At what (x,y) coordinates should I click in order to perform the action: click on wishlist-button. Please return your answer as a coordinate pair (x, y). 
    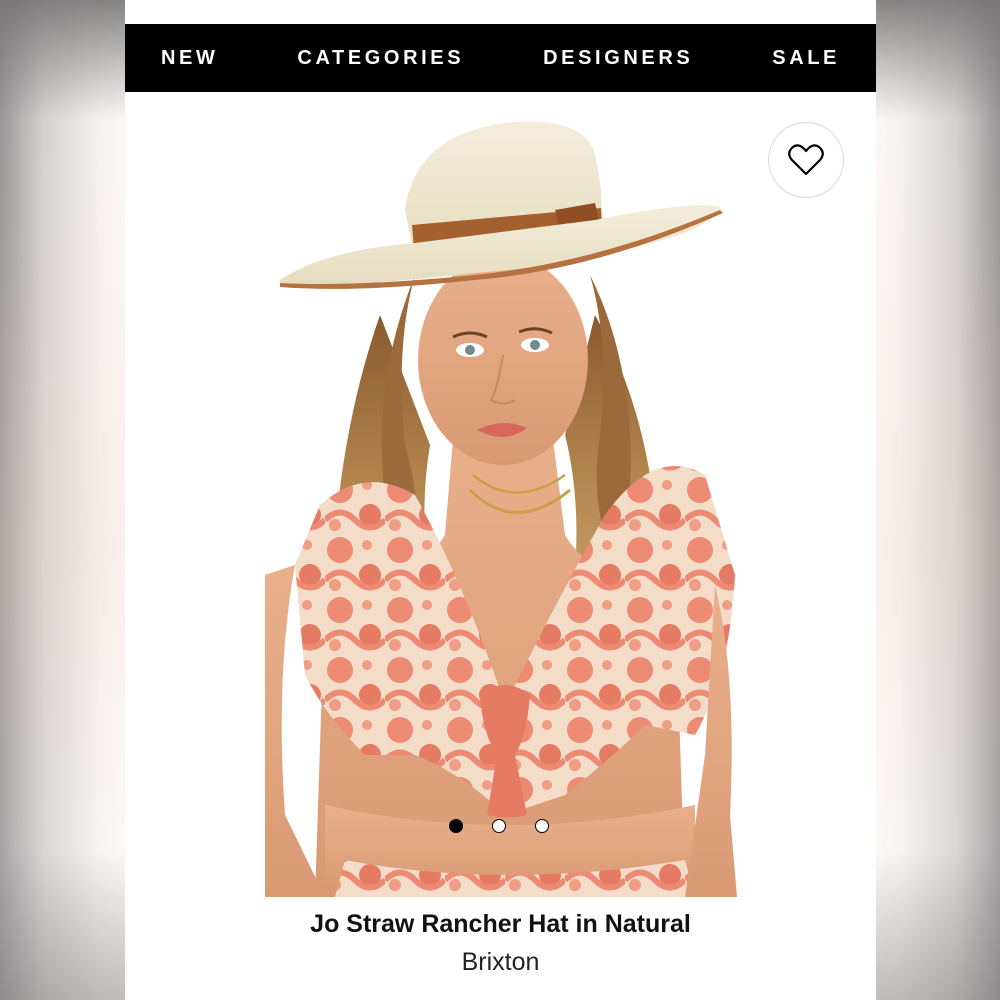
    Looking at the image, I should click on (806, 160).